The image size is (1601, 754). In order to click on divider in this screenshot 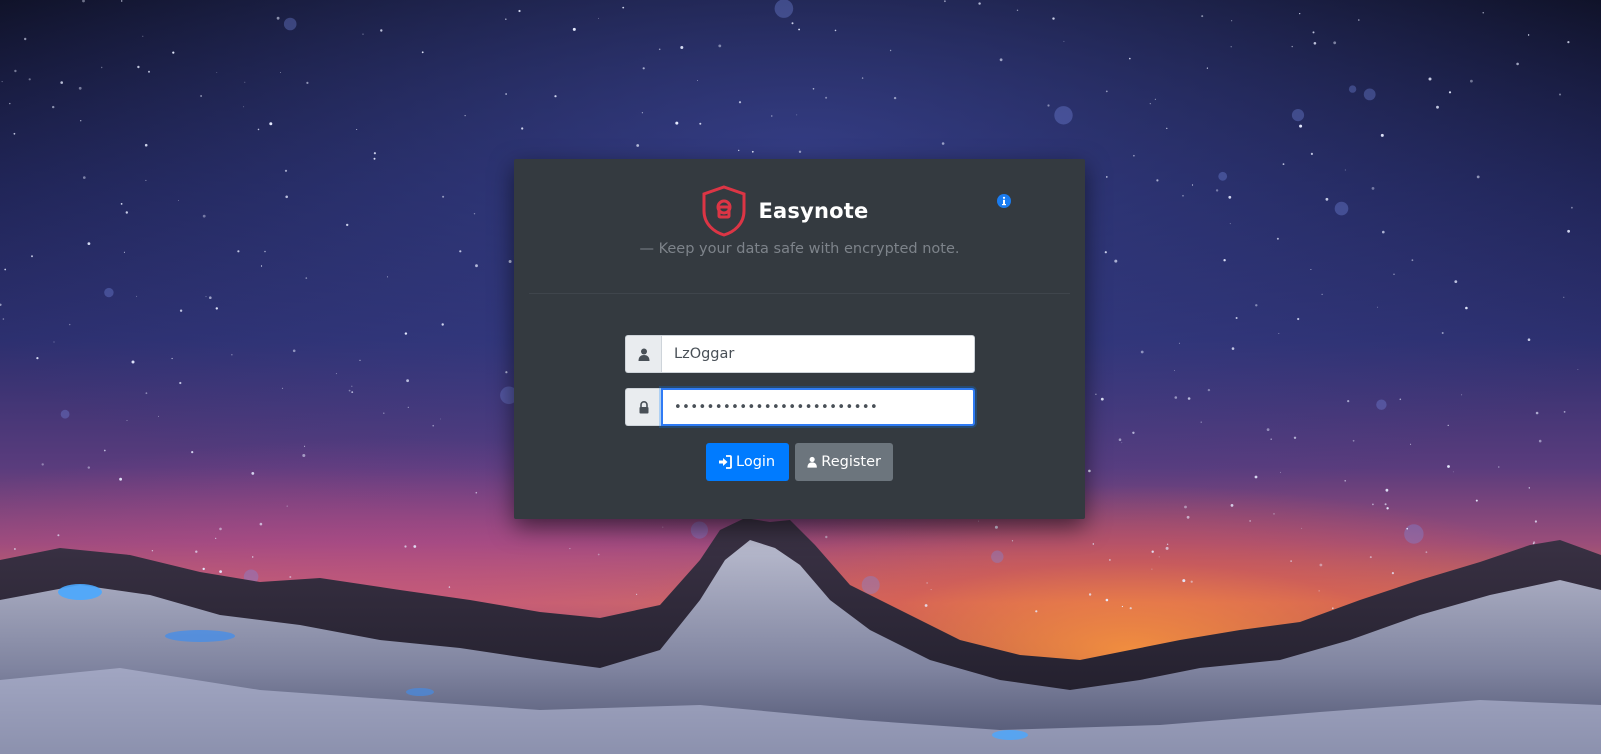, I will do `click(799, 293)`.